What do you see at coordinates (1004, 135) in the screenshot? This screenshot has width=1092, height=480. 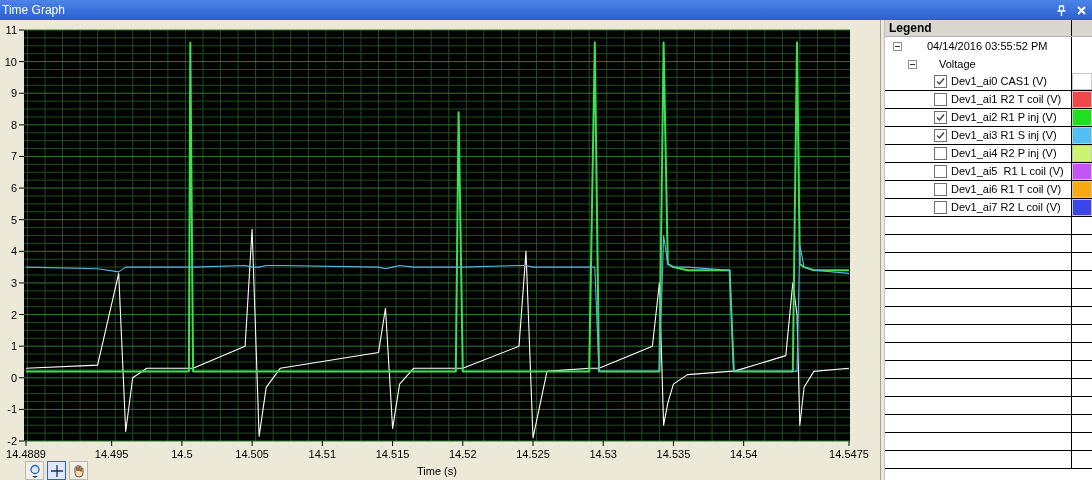 I see `channel-label: Dev1_ai3 R1 S inj (V)` at bounding box center [1004, 135].